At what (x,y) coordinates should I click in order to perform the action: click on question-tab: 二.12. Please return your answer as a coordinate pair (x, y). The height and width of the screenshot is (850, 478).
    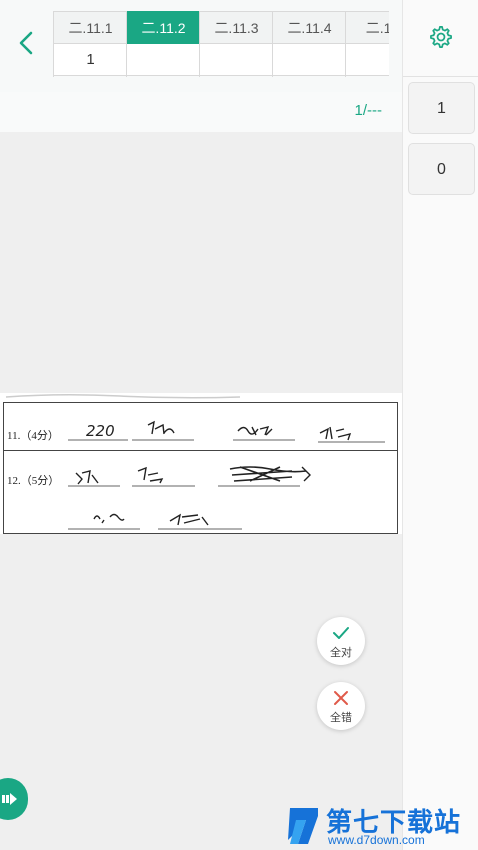
    Looking at the image, I should click on (367, 44).